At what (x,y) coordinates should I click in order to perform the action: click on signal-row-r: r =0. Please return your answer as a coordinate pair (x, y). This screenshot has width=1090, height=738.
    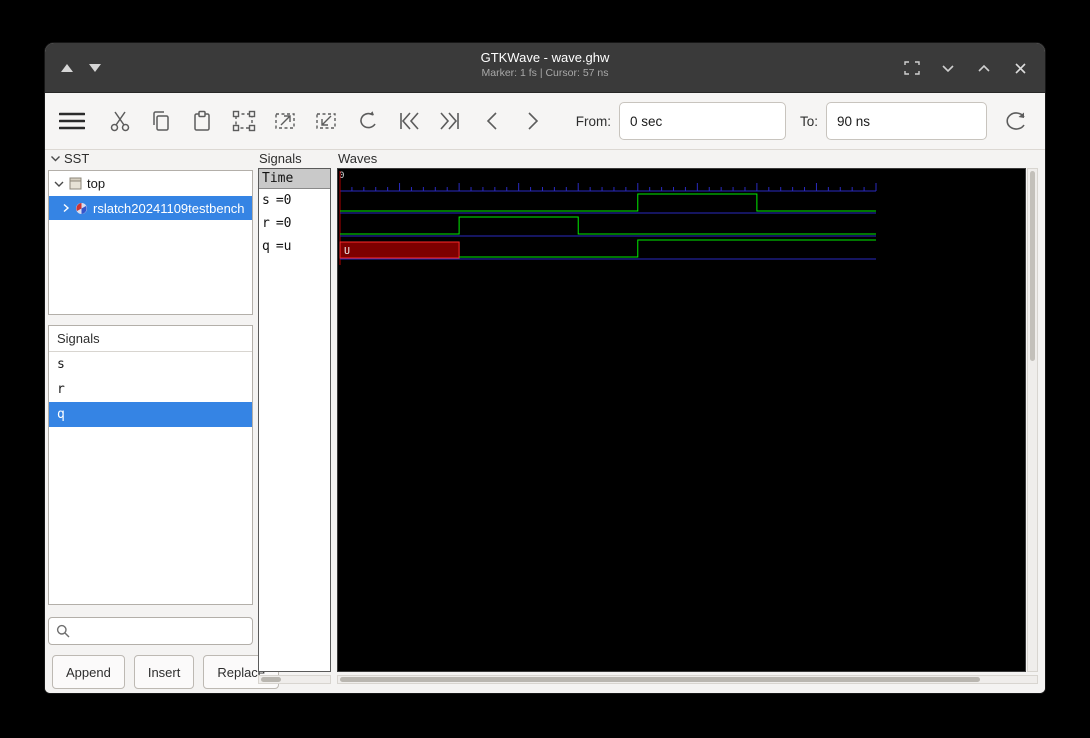
    Looking at the image, I should click on (294, 223).